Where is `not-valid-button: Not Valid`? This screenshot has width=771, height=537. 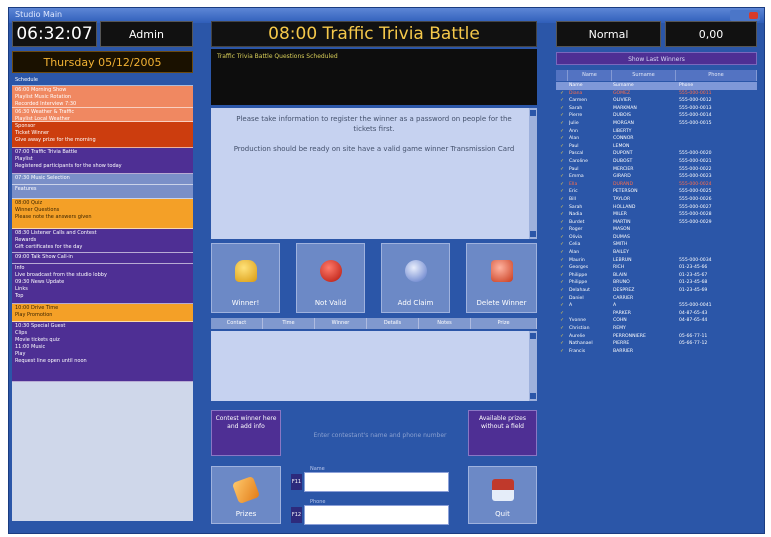
not-valid-button: Not Valid is located at coordinates (330, 278).